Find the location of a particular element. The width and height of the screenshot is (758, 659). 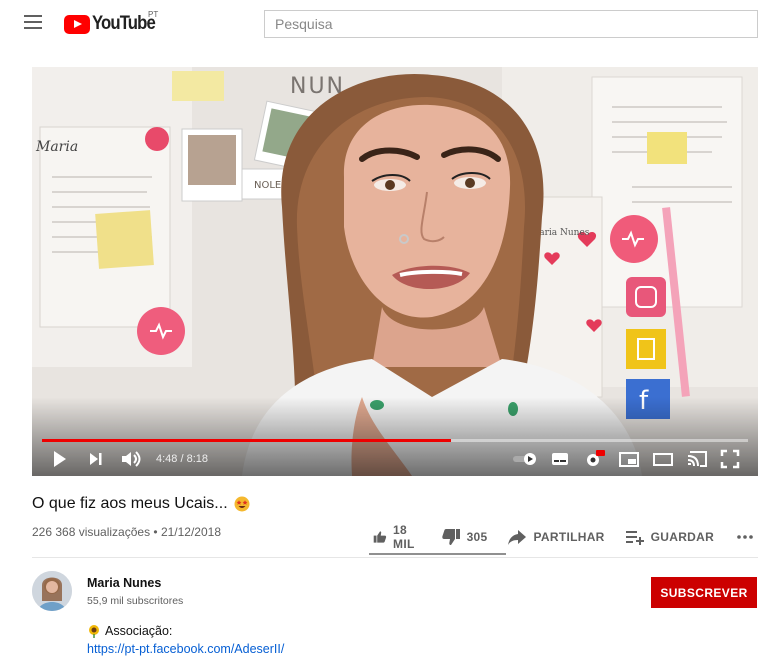

sunflower-emoji-icon is located at coordinates (94, 631).